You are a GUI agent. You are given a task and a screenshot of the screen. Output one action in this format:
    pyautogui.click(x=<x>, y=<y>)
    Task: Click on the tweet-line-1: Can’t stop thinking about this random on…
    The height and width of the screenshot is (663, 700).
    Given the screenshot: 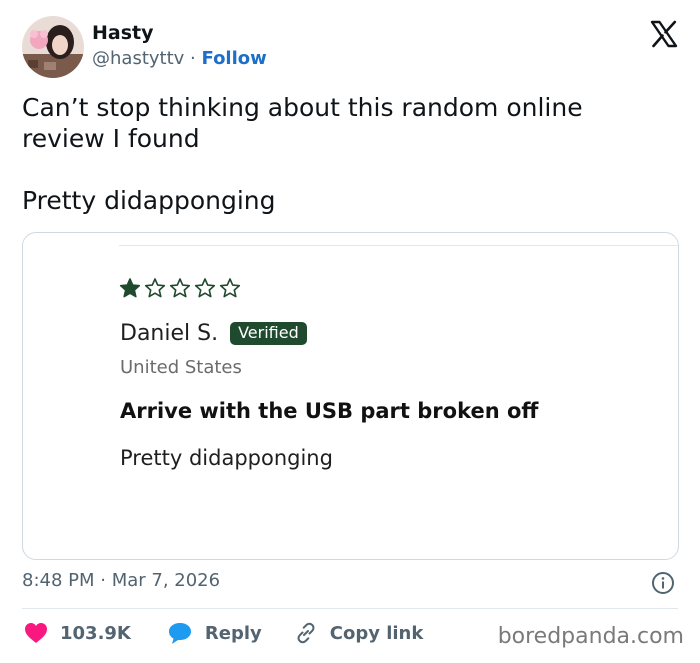 What is the action you would take?
    pyautogui.click(x=302, y=123)
    